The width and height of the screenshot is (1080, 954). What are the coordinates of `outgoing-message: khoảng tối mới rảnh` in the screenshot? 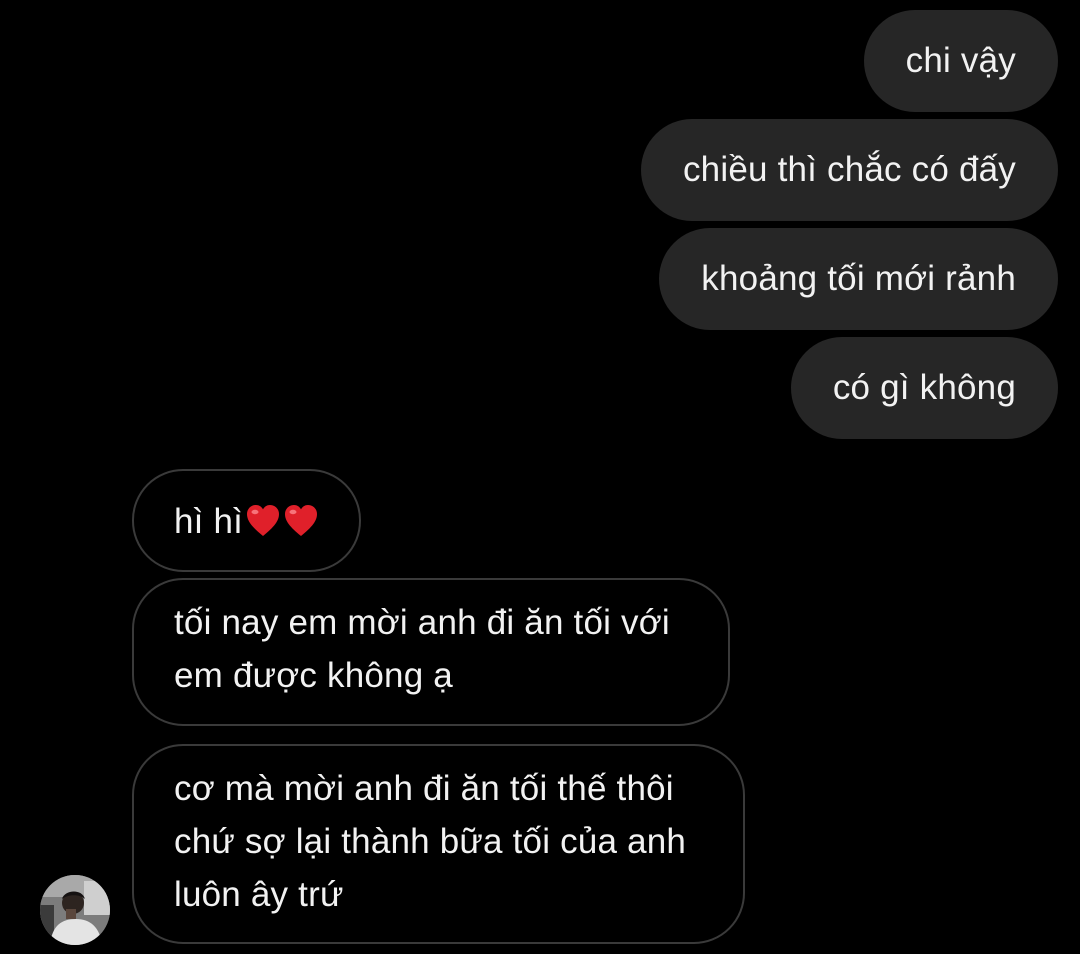 It's located at (858, 279).